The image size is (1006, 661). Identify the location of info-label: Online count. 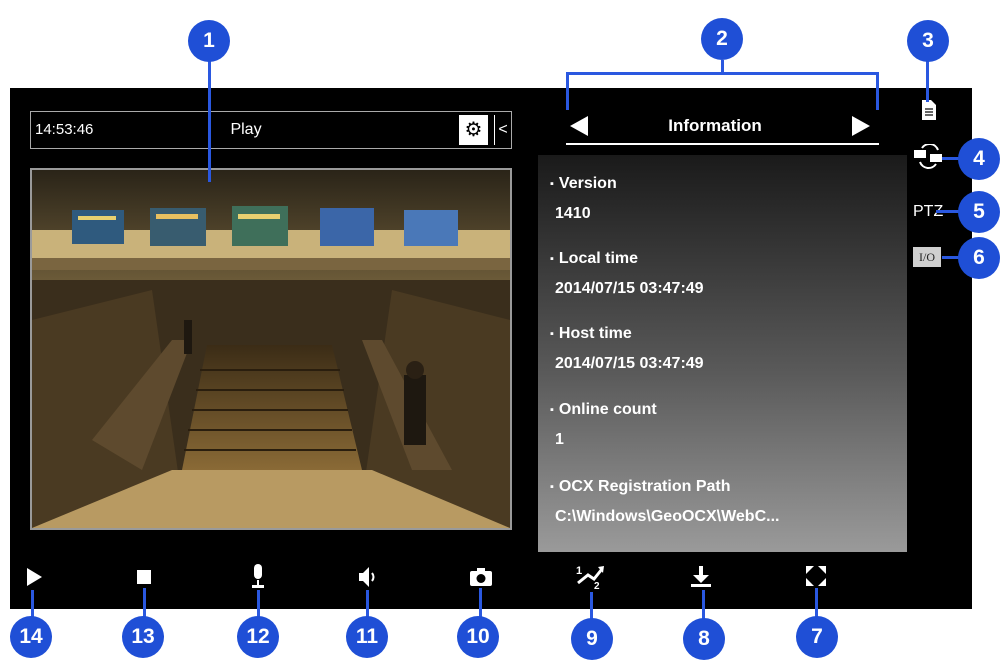
(603, 409).